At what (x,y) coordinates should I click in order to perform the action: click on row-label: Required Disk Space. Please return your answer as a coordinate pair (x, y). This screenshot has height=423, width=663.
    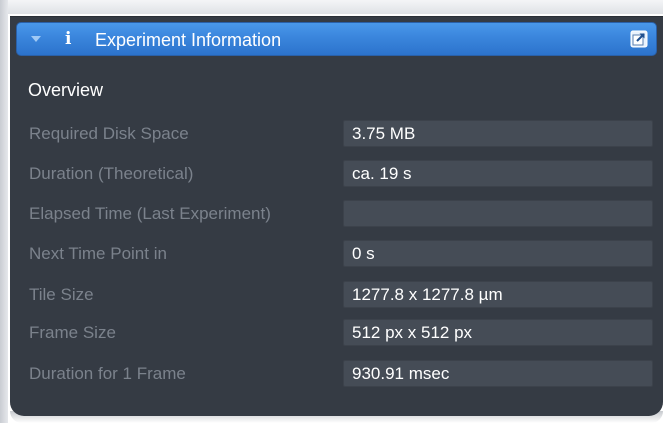
    Looking at the image, I should click on (109, 133).